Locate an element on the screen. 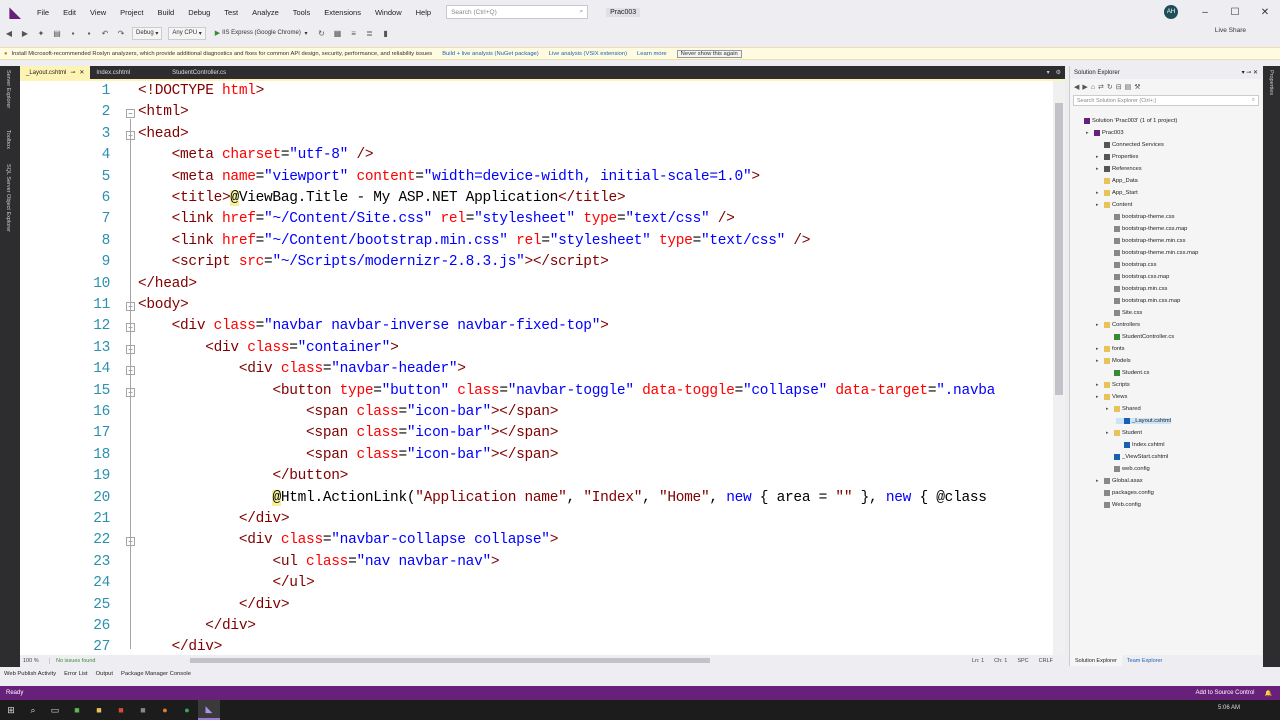 This screenshot has height=720, width=1280. forward-icon: ▶ is located at coordinates (1084, 87).